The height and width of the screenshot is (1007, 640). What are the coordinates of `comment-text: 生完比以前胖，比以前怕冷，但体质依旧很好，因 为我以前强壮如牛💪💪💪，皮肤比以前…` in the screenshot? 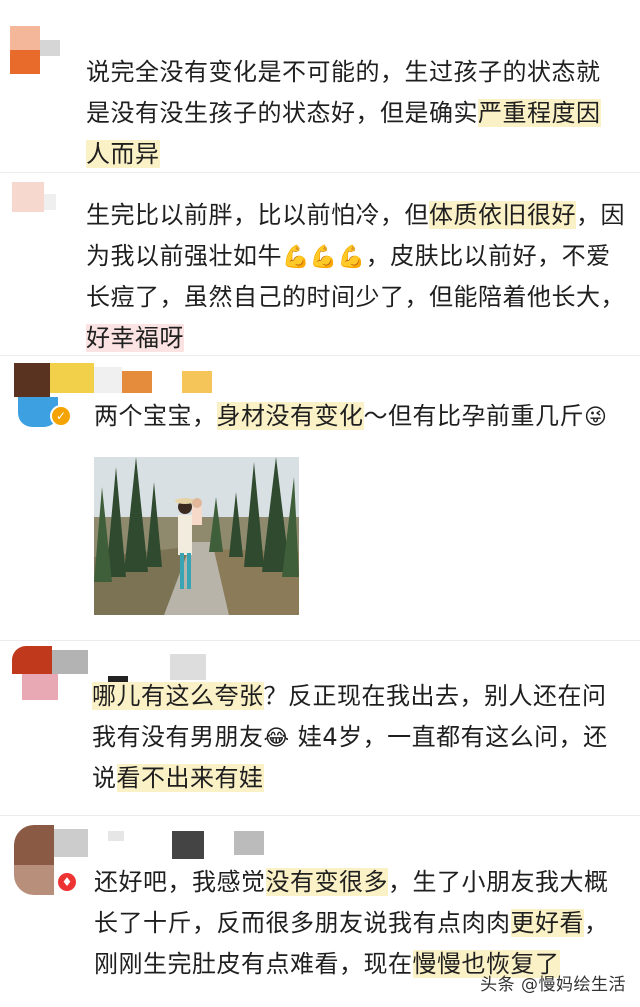 It's located at (355, 276).